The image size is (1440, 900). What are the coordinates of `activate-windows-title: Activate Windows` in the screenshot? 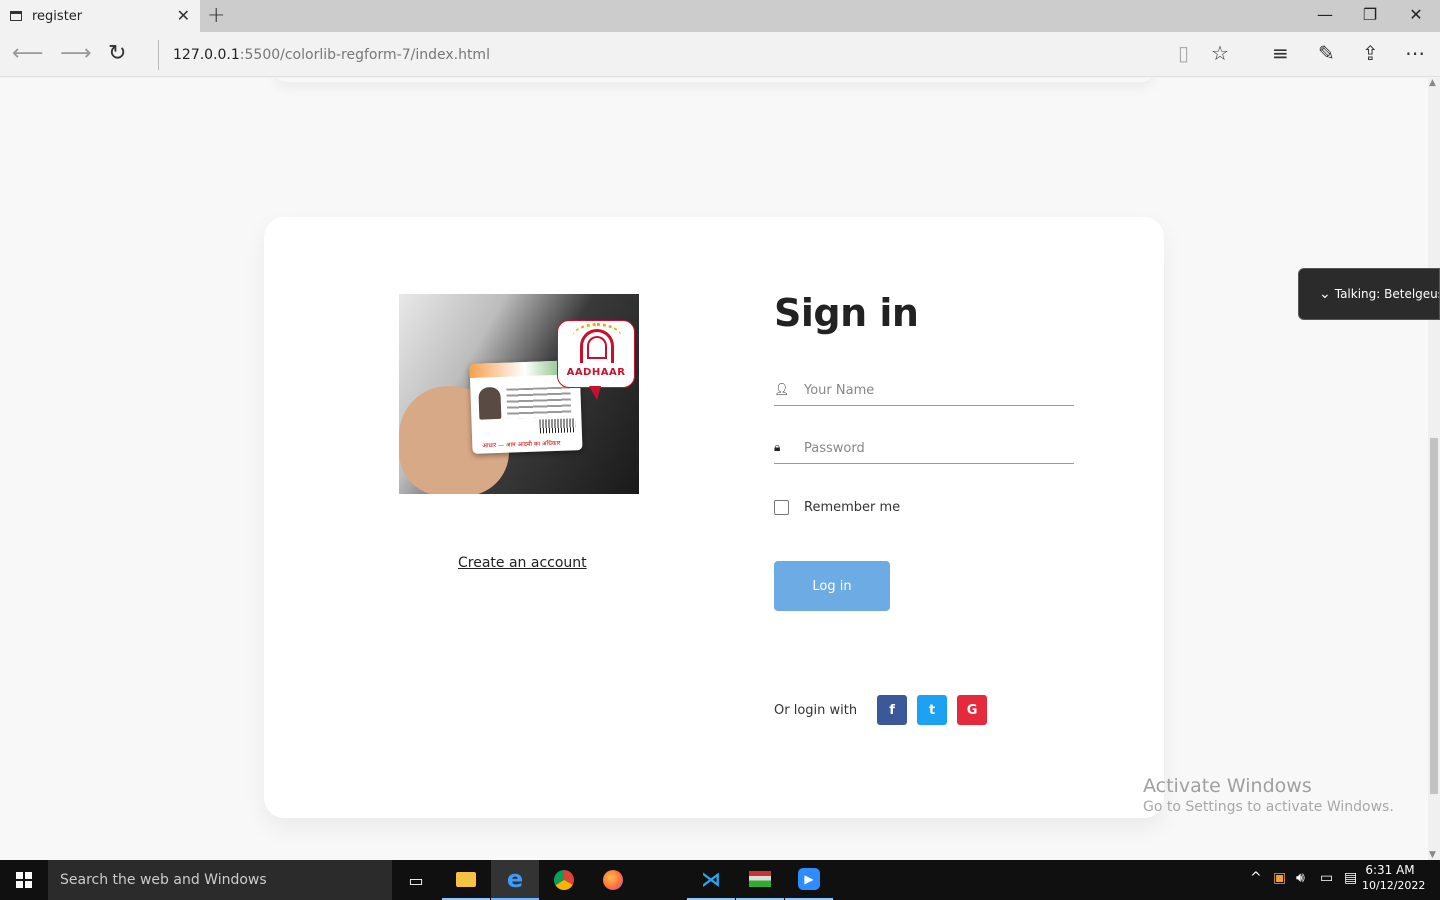 It's located at (1227, 786).